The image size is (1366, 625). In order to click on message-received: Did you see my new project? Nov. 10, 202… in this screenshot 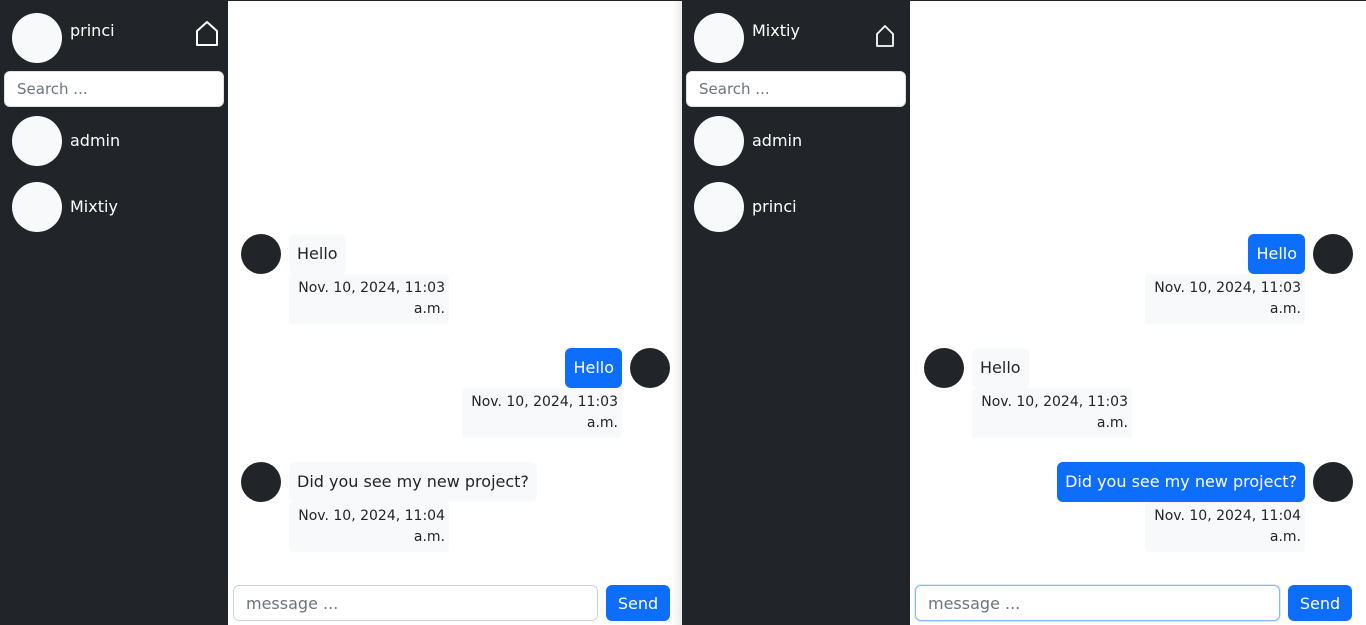, I will do `click(451, 507)`.